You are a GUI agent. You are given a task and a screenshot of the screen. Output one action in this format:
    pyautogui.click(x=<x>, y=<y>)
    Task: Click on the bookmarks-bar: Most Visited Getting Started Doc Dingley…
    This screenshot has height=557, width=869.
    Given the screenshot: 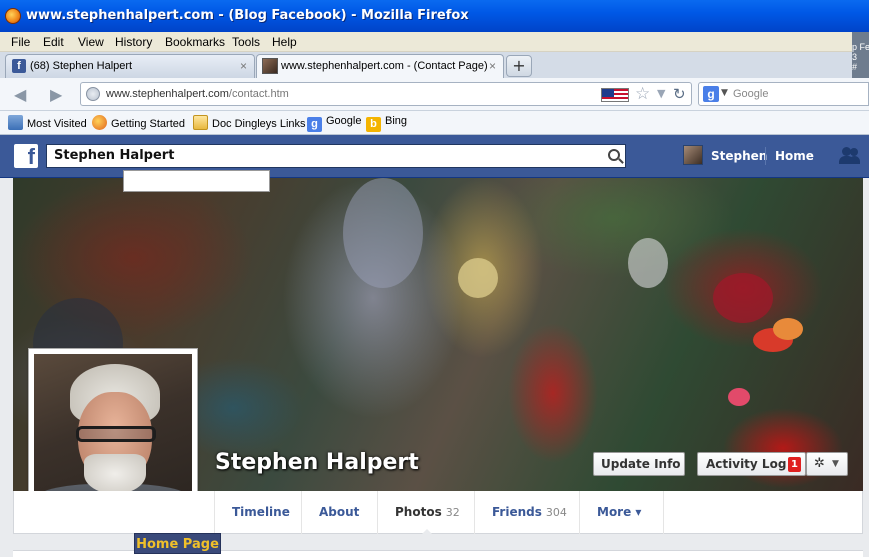 What is the action you would take?
    pyautogui.click(x=434, y=123)
    